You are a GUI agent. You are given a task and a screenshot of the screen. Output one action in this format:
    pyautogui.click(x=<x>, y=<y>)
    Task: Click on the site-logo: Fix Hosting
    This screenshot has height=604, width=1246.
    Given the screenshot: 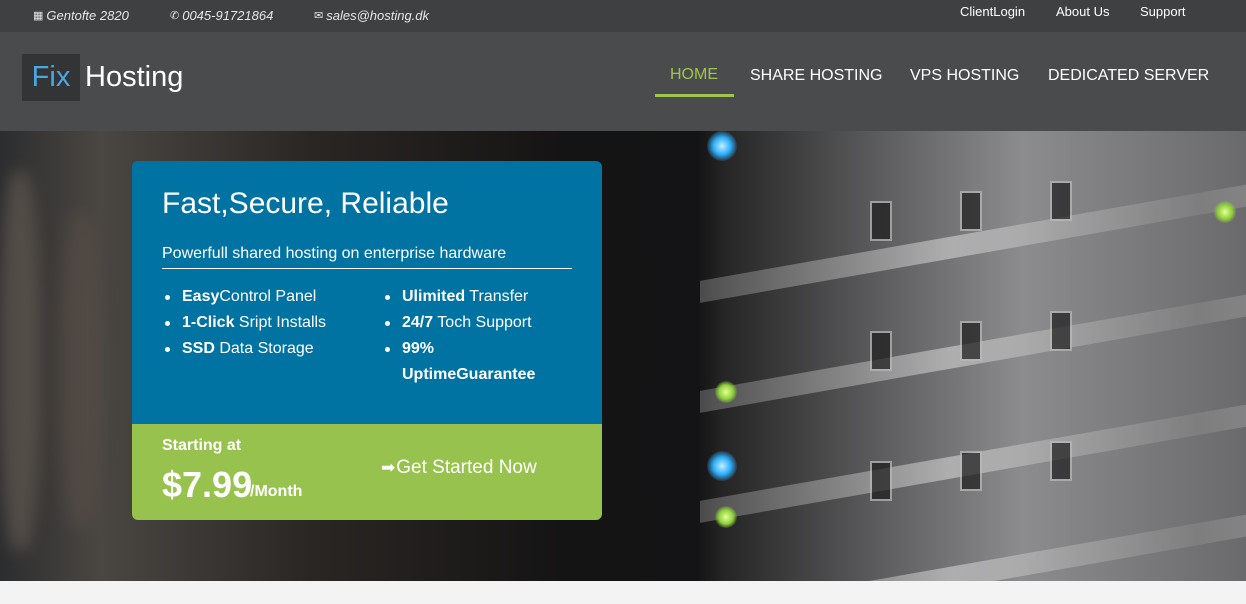 What is the action you would take?
    pyautogui.click(x=102, y=77)
    